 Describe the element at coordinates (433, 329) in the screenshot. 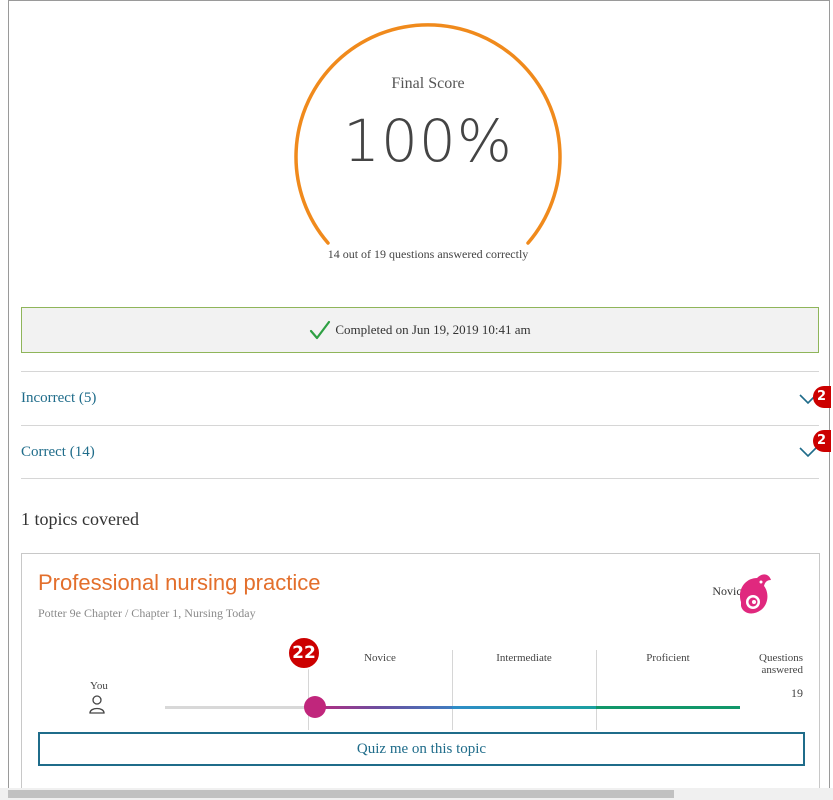

I see `completion-text: Completed on Jun 19, 2019 10:41 am` at that location.